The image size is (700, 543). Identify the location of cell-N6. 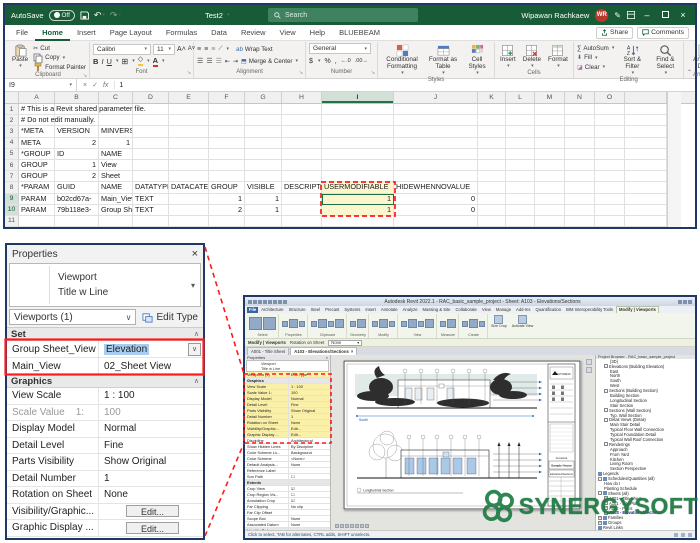
(580, 165).